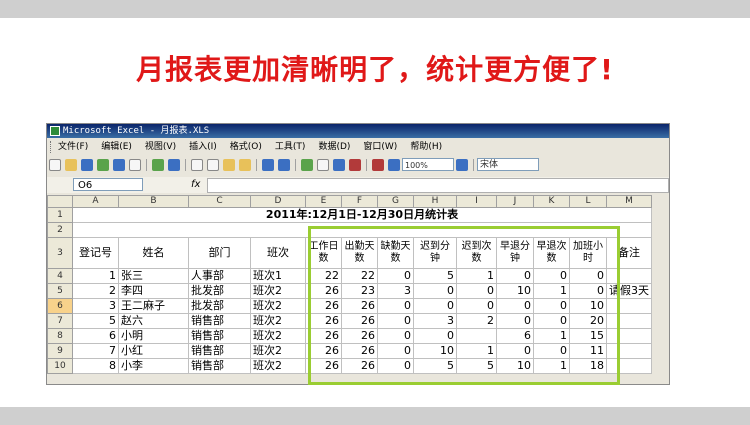 Image resolution: width=750 pixels, height=425 pixels. What do you see at coordinates (174, 165) in the screenshot?
I see `research-icon` at bounding box center [174, 165].